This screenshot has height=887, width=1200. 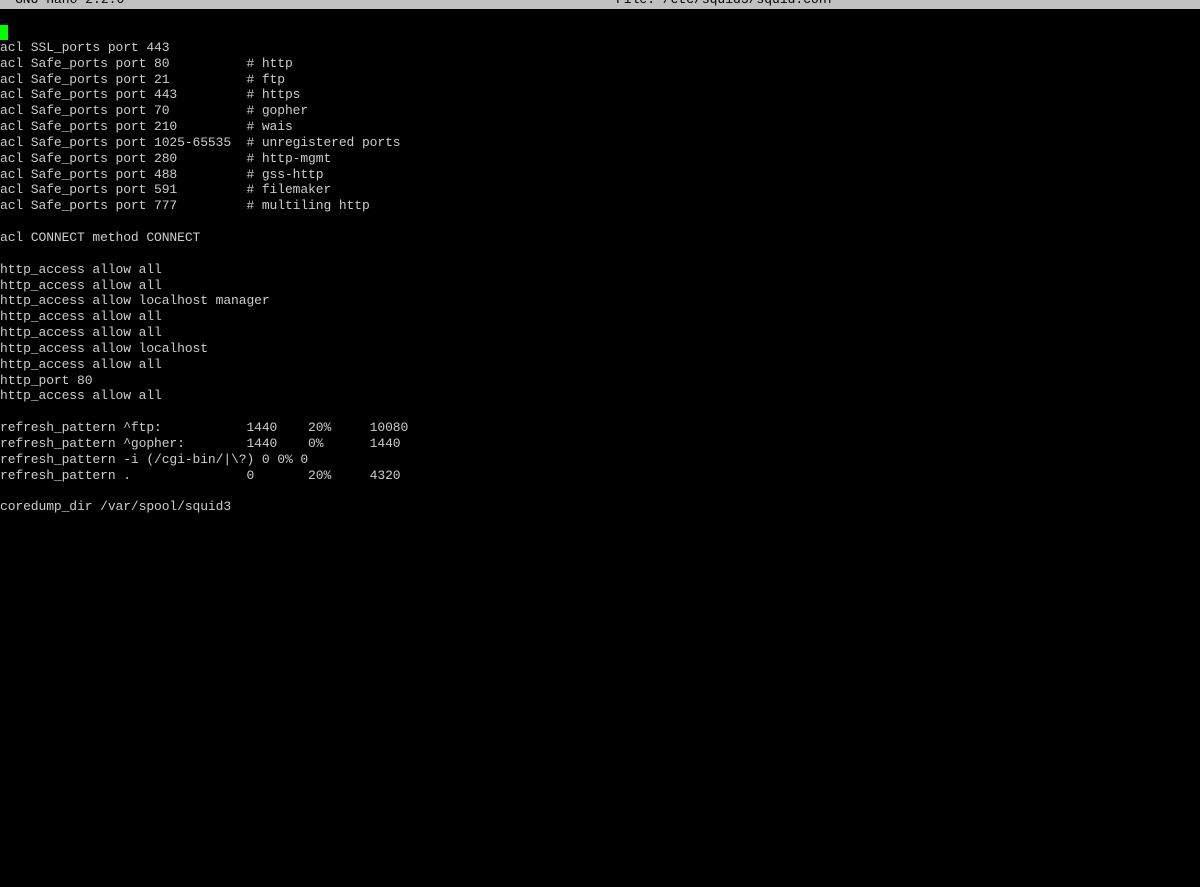 What do you see at coordinates (600, 444) in the screenshot?
I see `editor-line: refresh_pattern ^gopher: 1440 0% 1440` at bounding box center [600, 444].